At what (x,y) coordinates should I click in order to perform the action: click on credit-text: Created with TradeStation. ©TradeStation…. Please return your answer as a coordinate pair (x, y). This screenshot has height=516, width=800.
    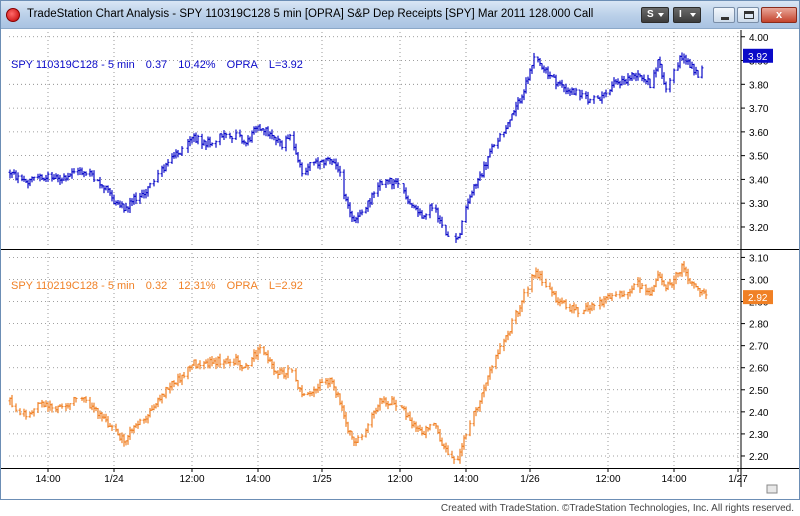
    Looking at the image, I should click on (617, 508).